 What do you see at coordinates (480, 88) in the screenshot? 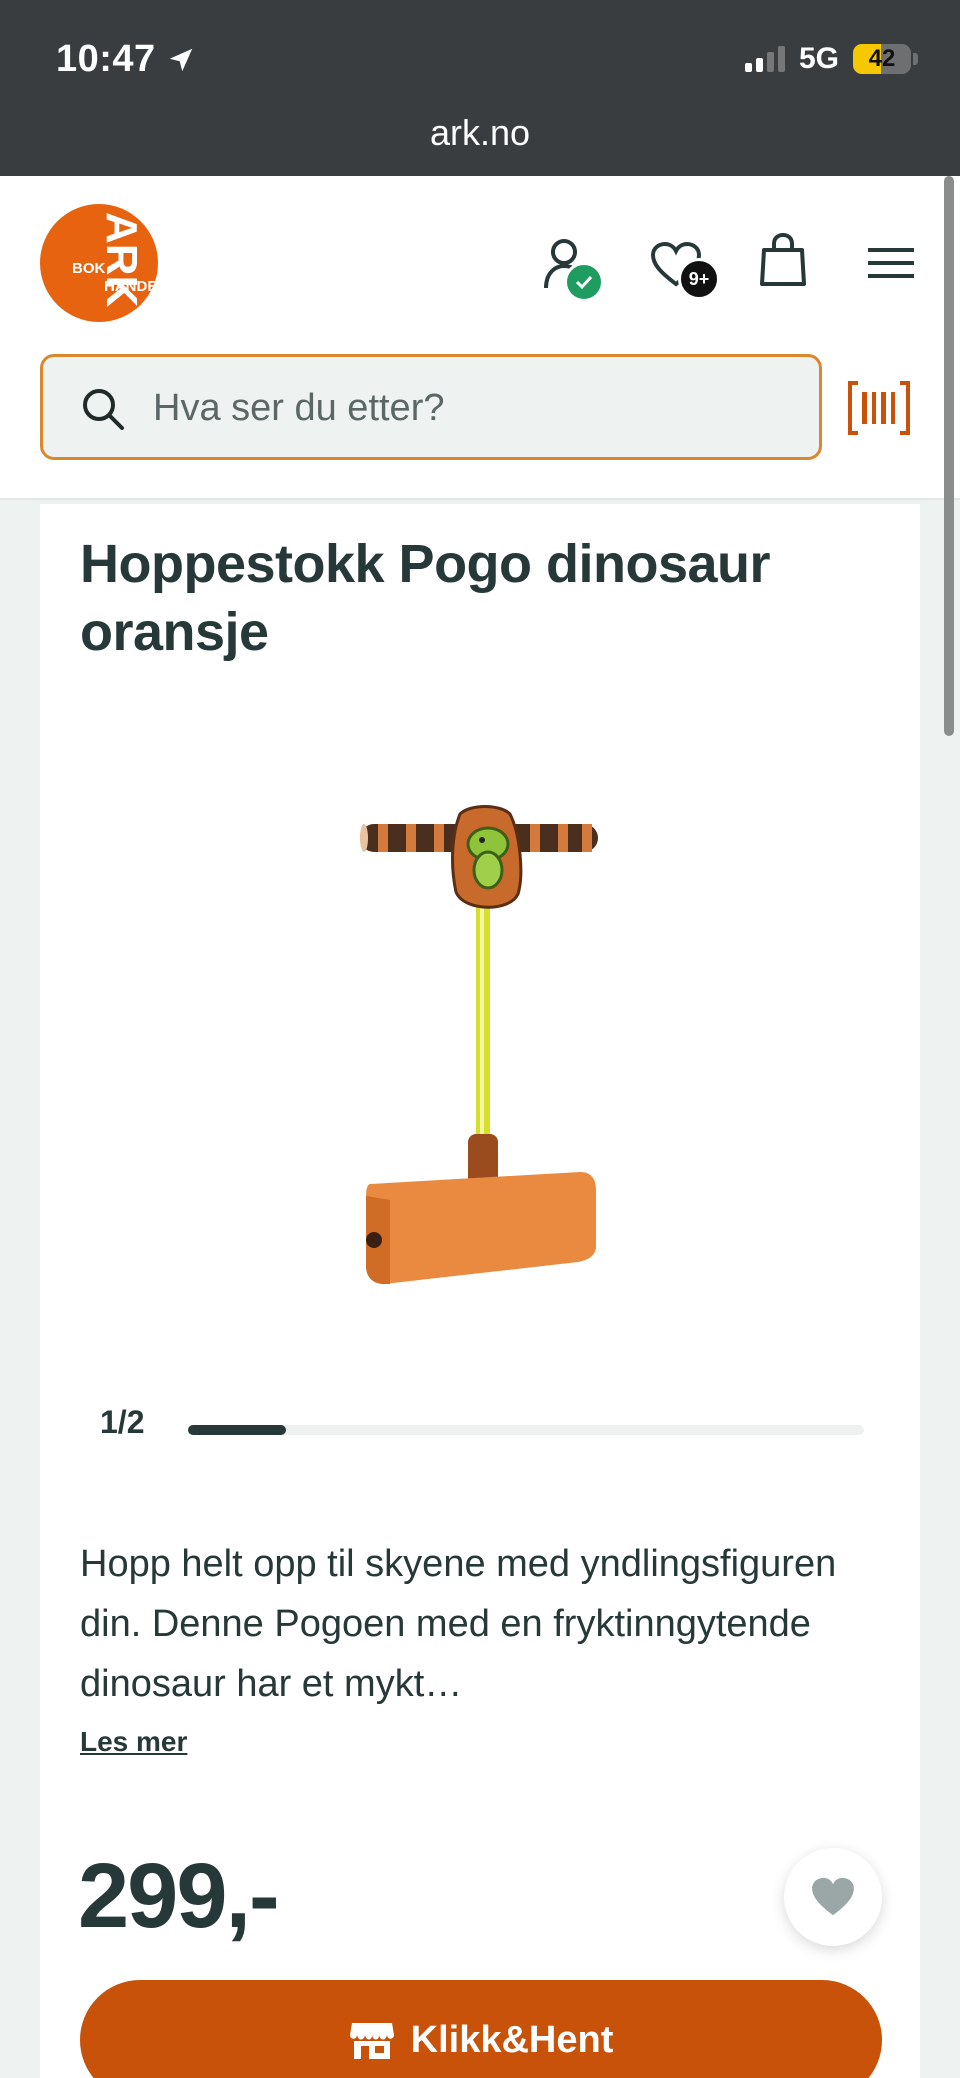
I see `status-bar: 10:47 5G 42 ark.no` at bounding box center [480, 88].